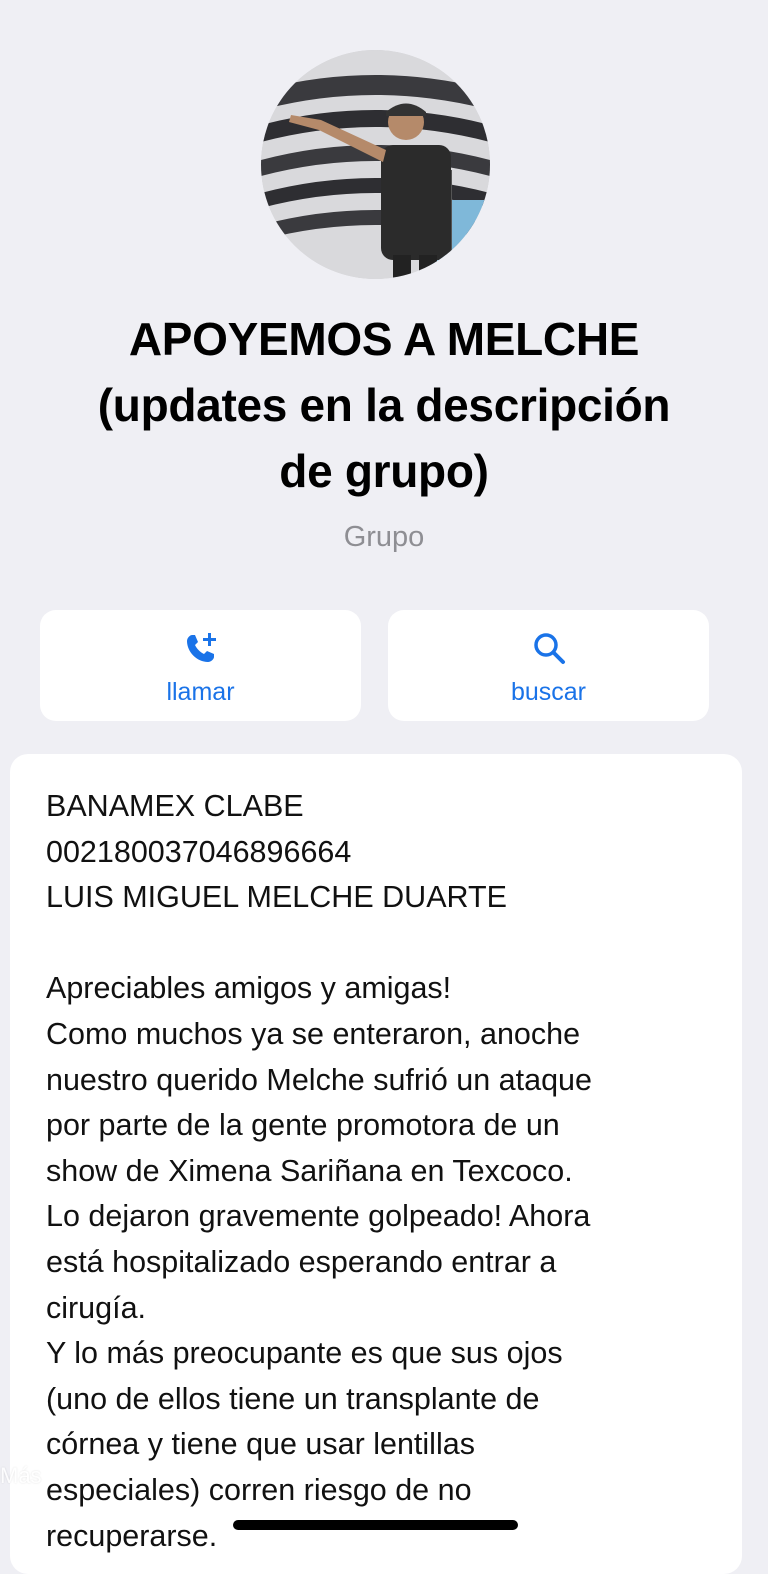 This screenshot has width=768, height=1574. What do you see at coordinates (303, 1125) in the screenshot?
I see `message-line: por parte de la gente promotora de un` at bounding box center [303, 1125].